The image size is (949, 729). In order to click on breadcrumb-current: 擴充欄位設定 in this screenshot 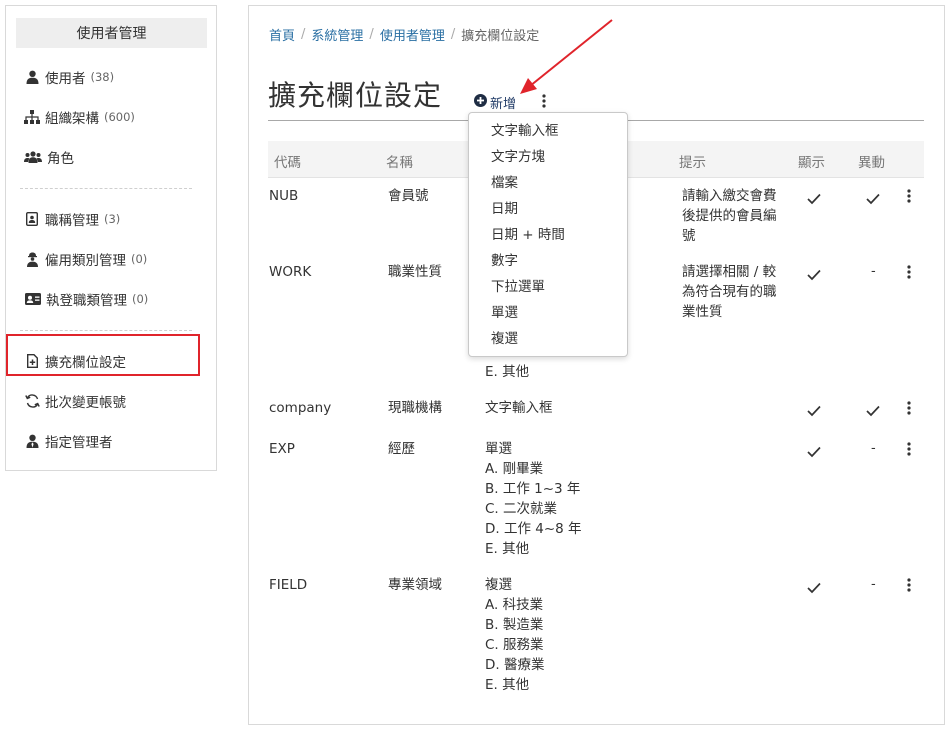, I will do `click(500, 36)`.